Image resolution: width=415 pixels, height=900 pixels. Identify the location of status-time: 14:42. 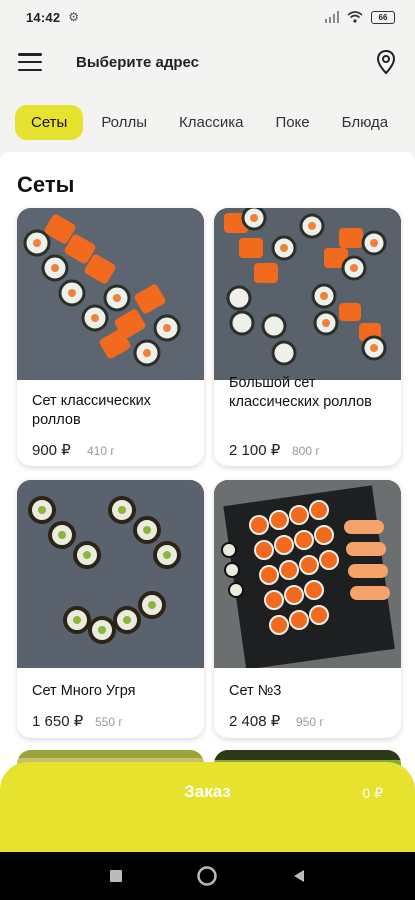
(43, 17).